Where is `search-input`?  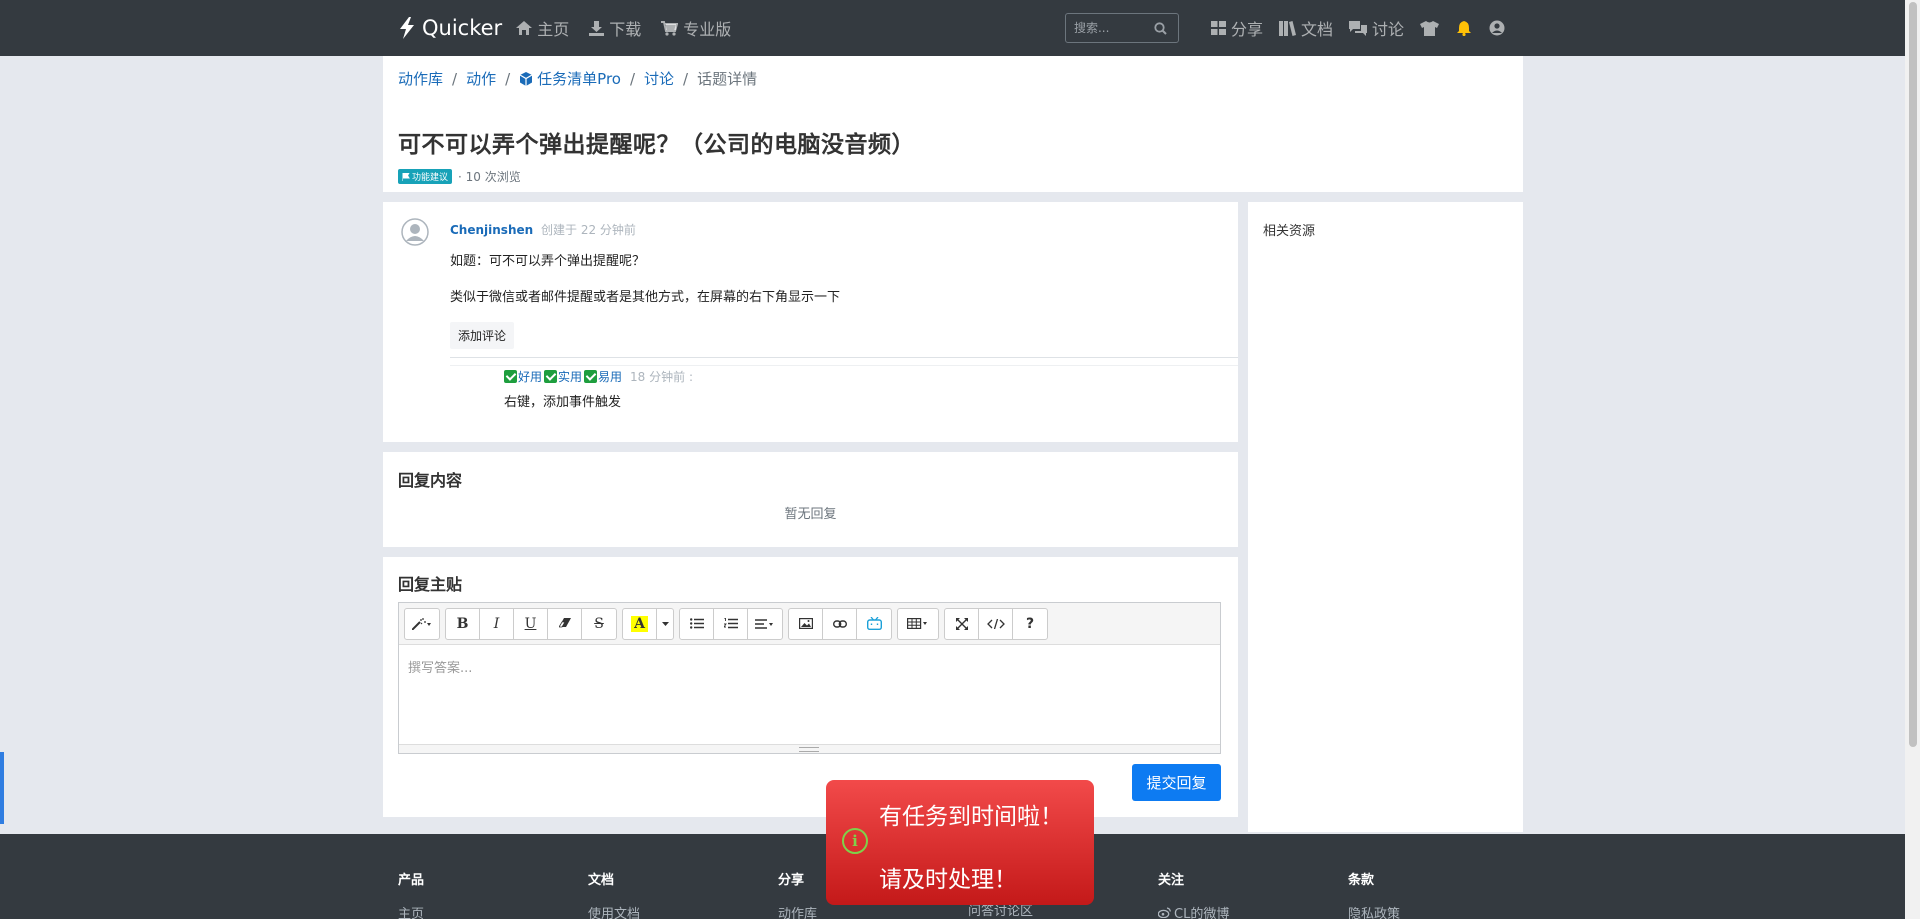 search-input is located at coordinates (1113, 28).